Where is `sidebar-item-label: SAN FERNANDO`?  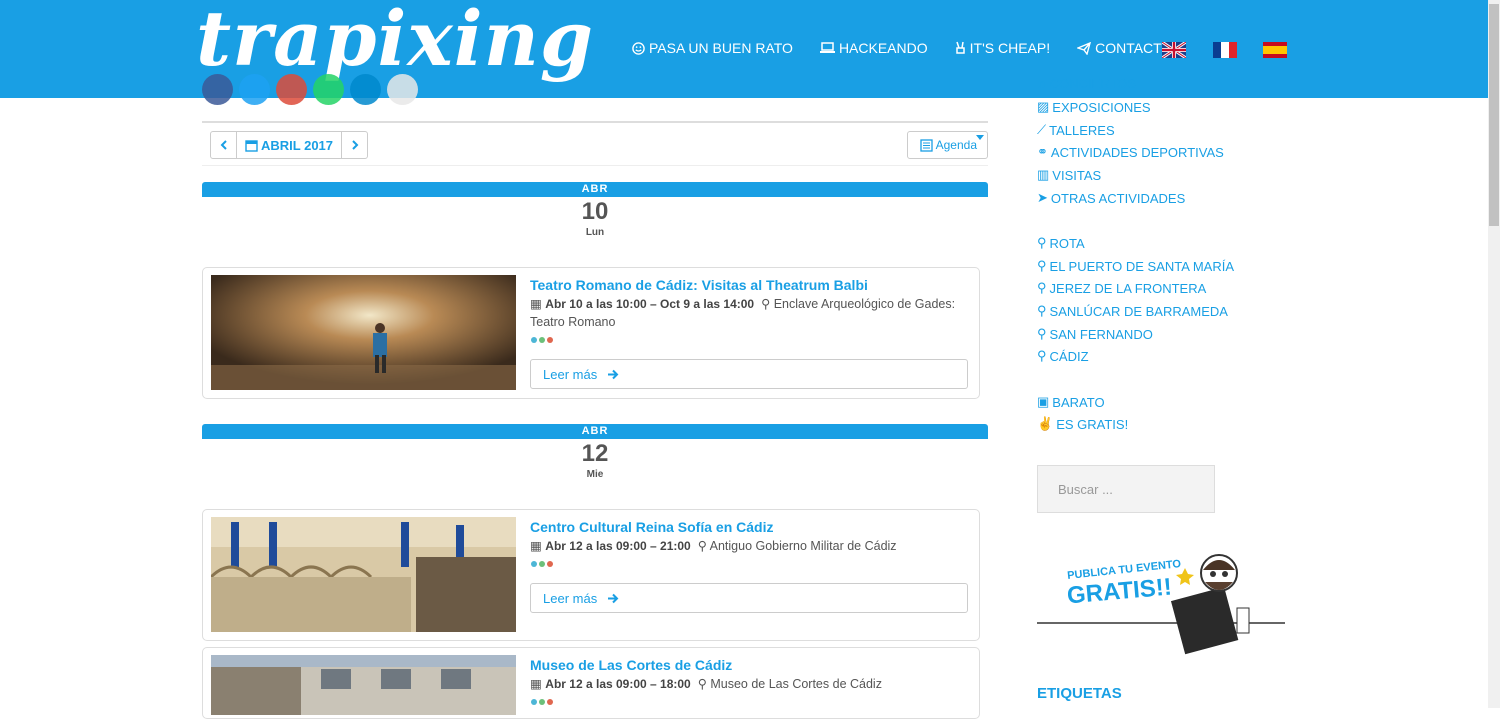 sidebar-item-label: SAN FERNANDO is located at coordinates (1101, 334).